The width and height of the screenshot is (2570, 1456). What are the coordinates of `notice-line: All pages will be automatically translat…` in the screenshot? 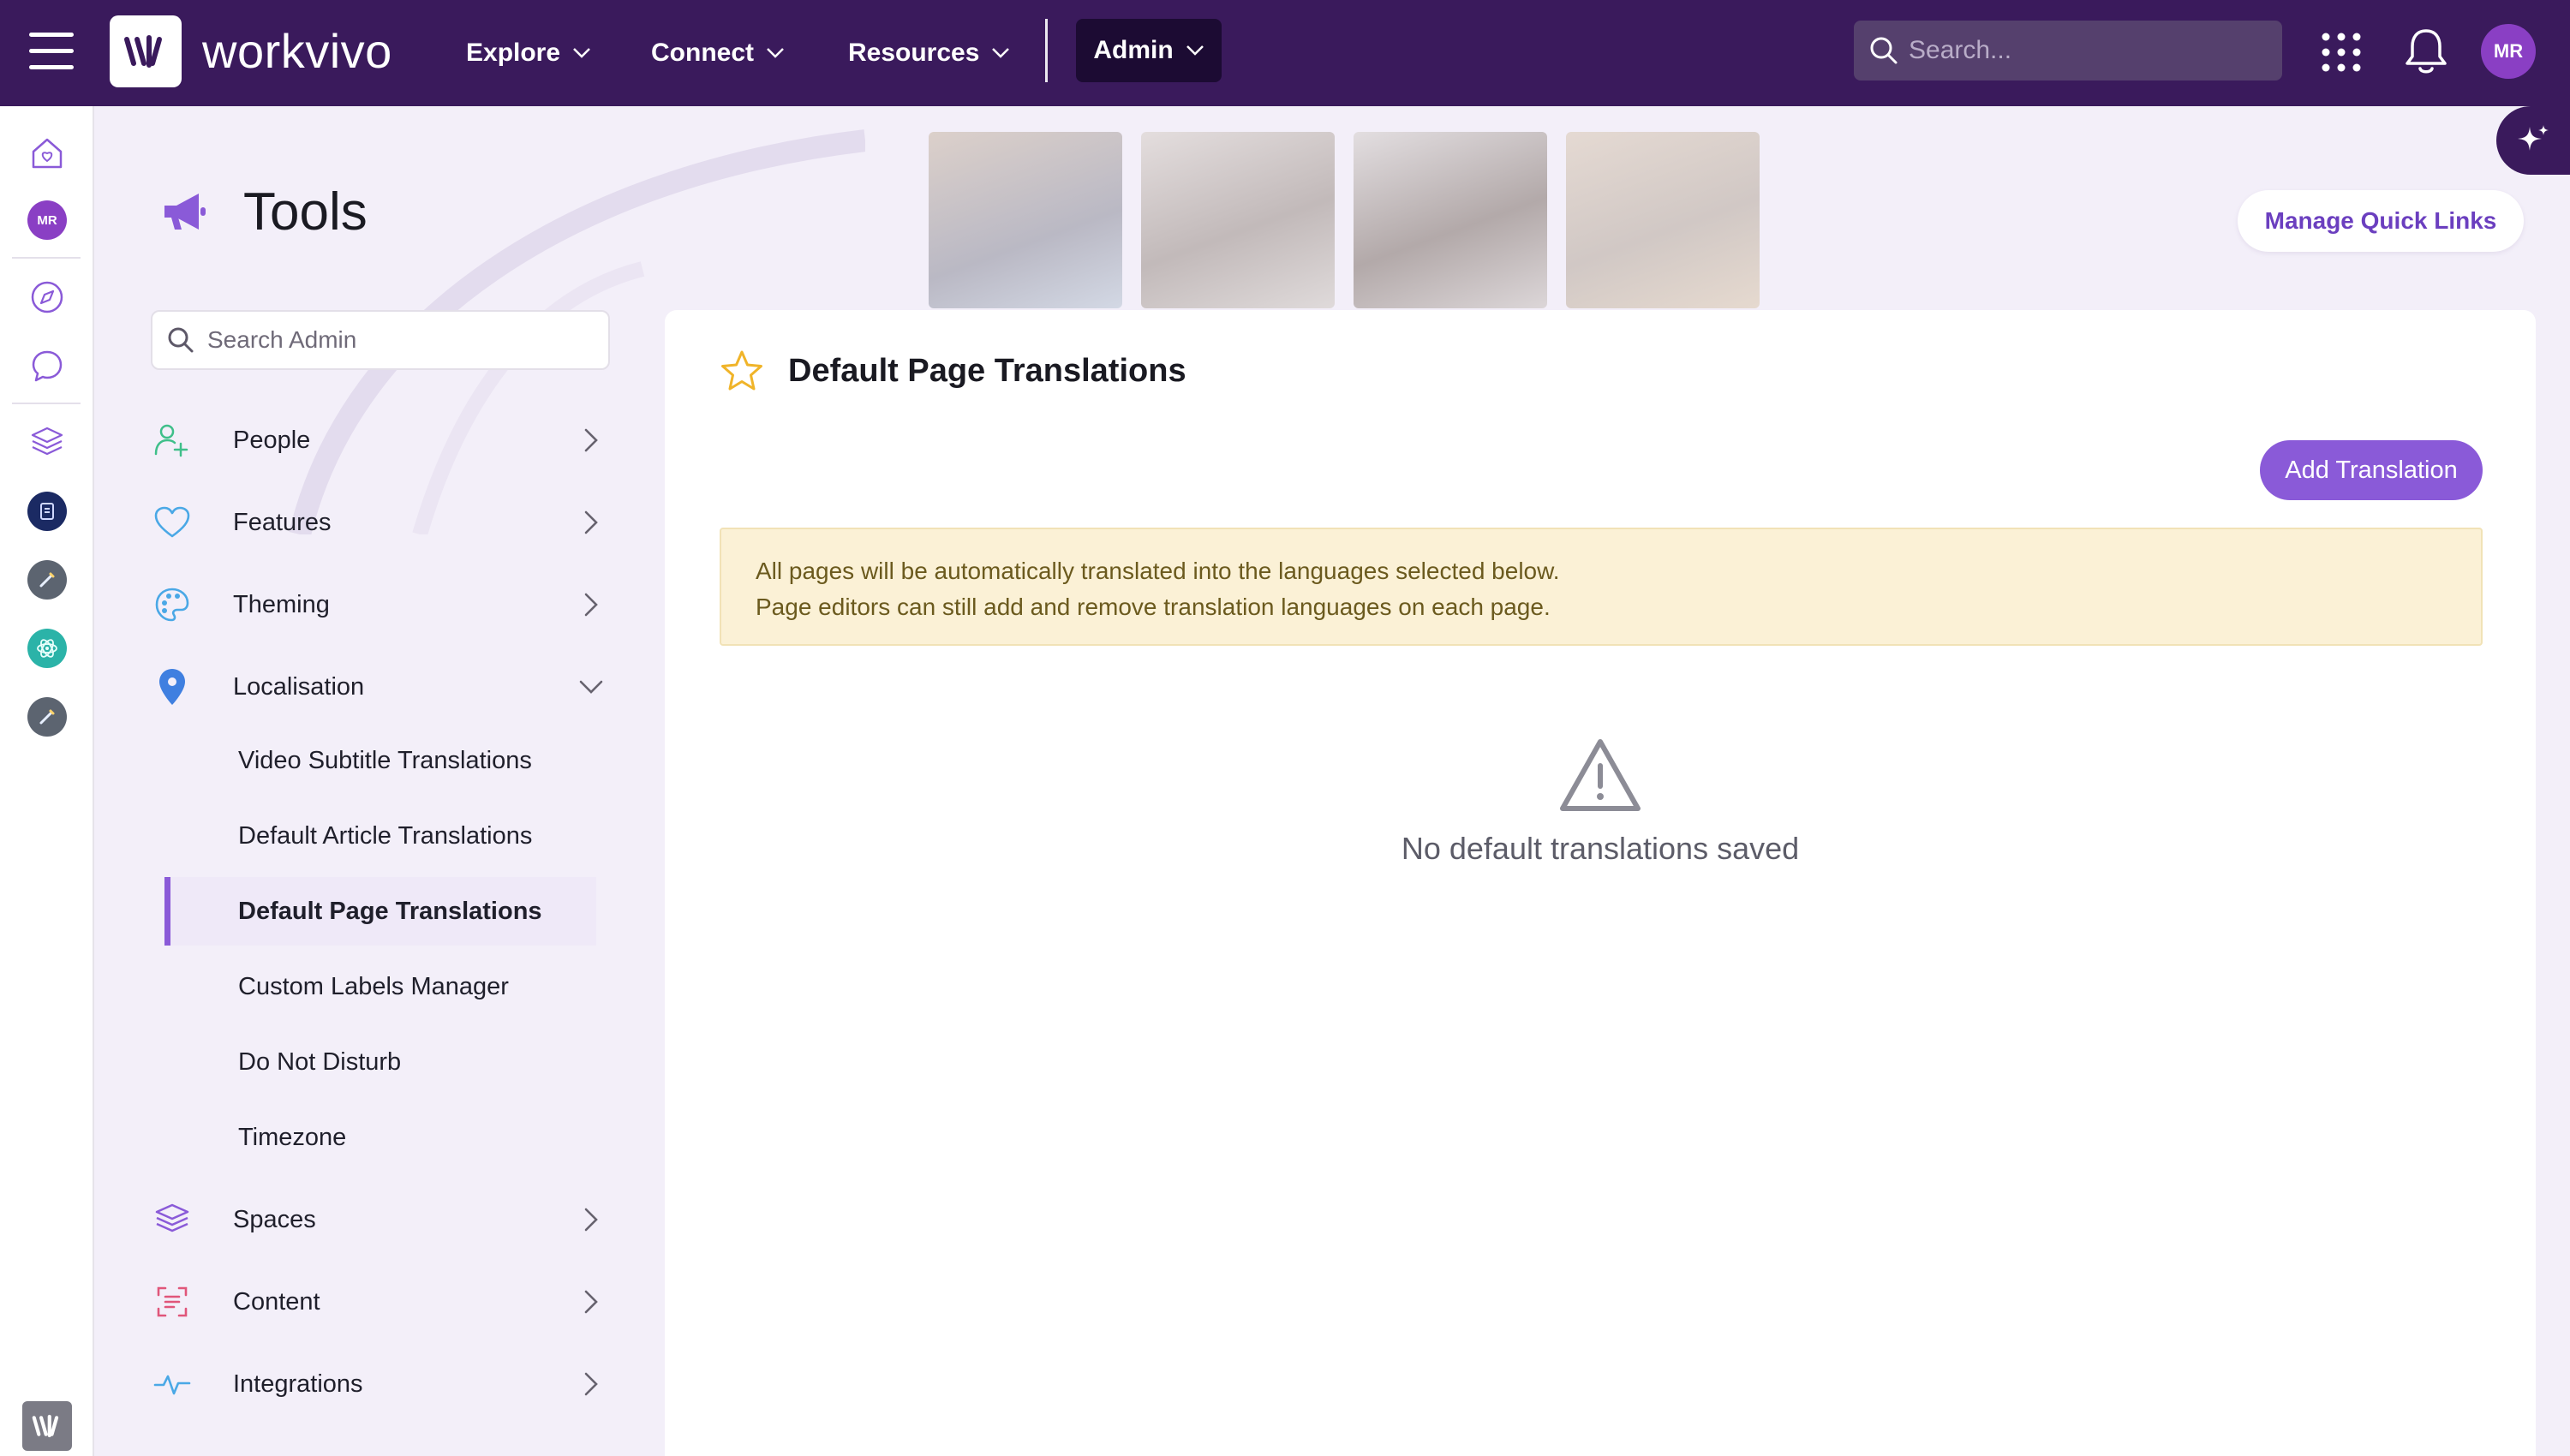 It's located at (1158, 571).